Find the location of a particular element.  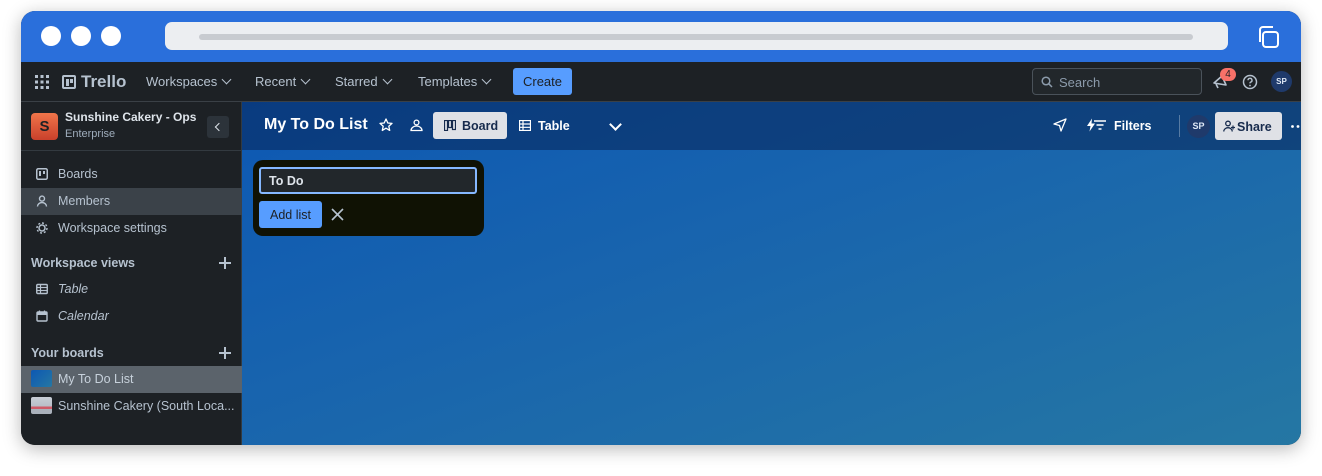

notification-badge: 4 is located at coordinates (1228, 74).